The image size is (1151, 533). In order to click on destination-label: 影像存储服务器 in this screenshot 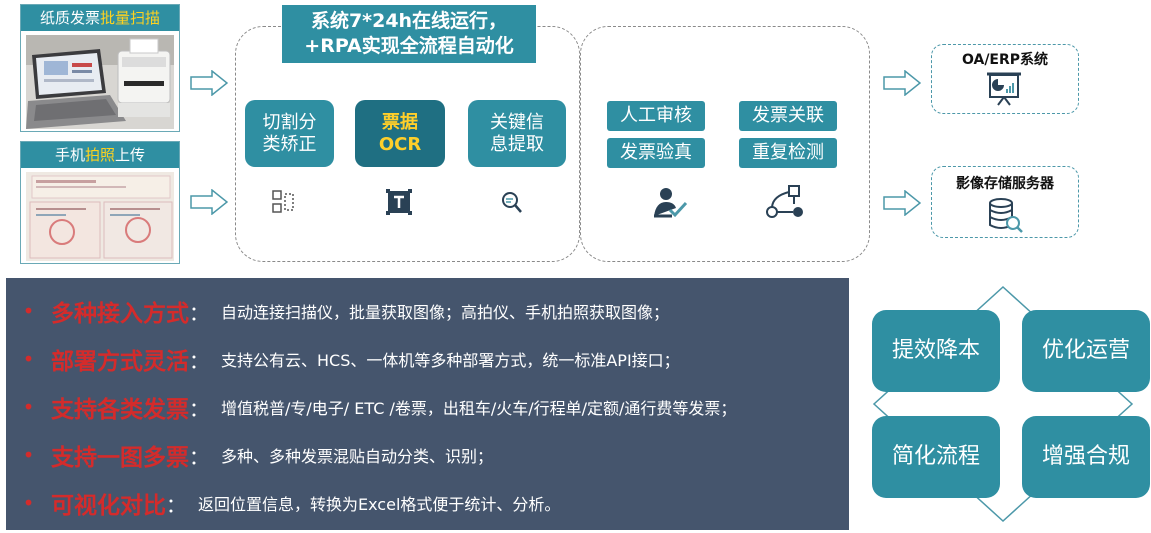, I will do `click(1005, 184)`.